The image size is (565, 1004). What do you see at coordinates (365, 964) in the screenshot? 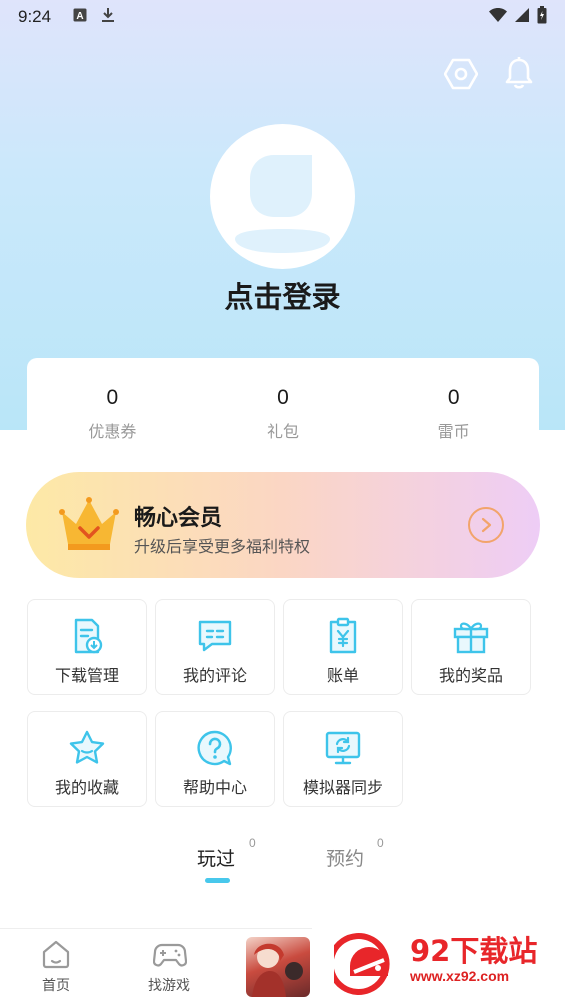
I see `watermark-logo-icon` at bounding box center [365, 964].